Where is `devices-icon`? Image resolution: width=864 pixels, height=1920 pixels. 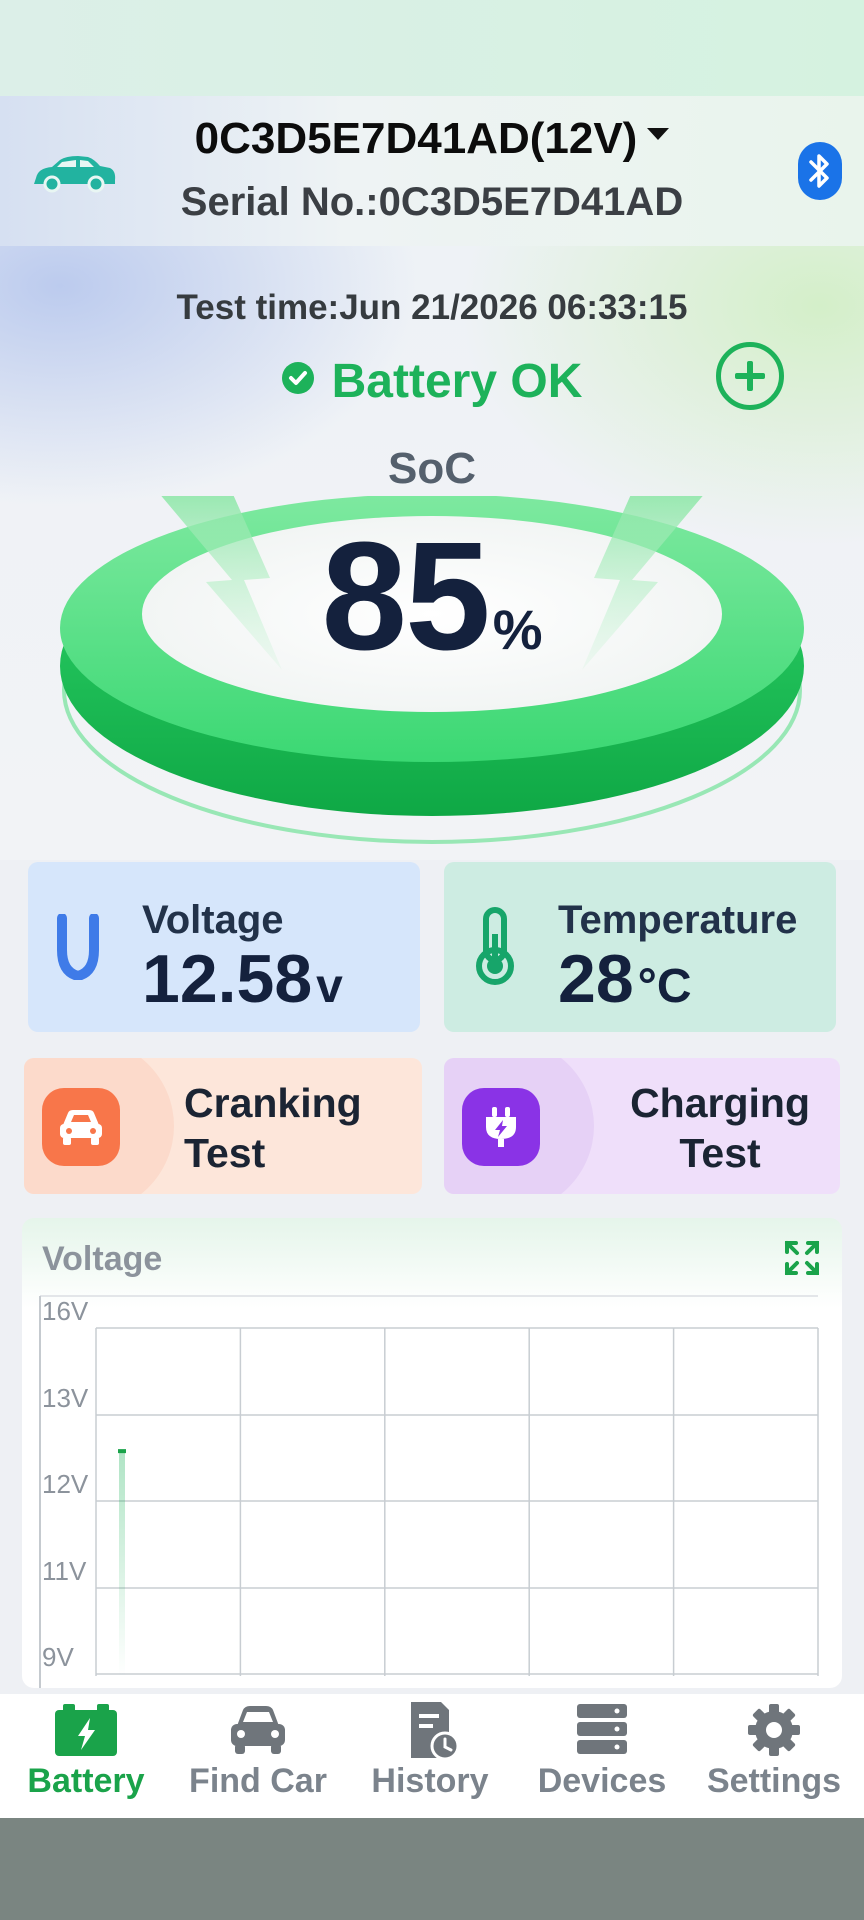
devices-icon is located at coordinates (602, 1729).